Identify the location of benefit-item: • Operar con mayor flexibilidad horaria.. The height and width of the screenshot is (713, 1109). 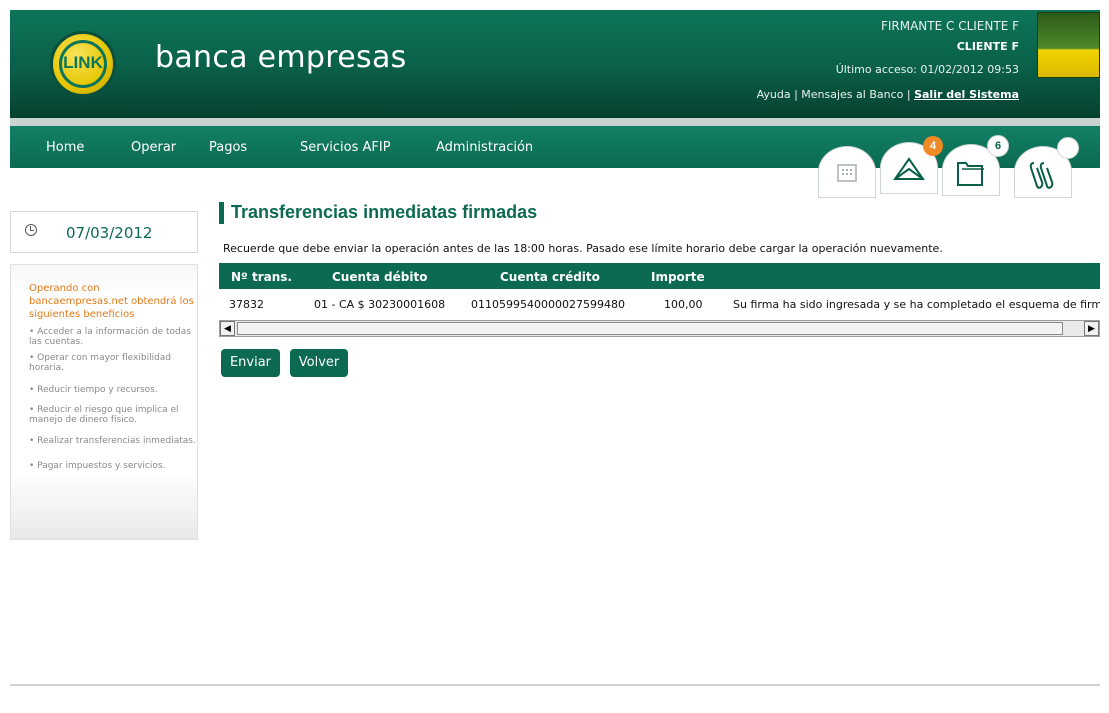
(100, 363).